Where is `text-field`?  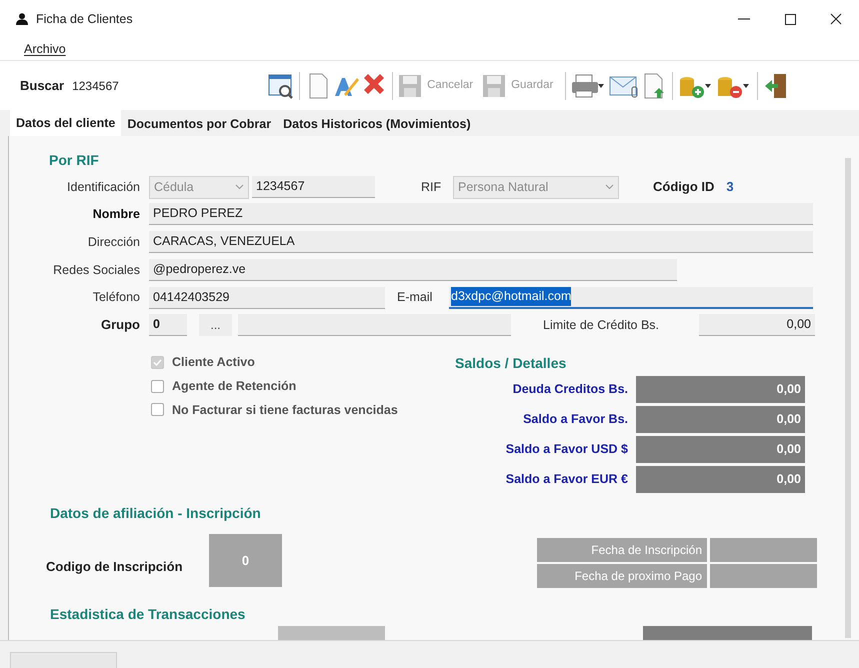
text-field is located at coordinates (374, 325).